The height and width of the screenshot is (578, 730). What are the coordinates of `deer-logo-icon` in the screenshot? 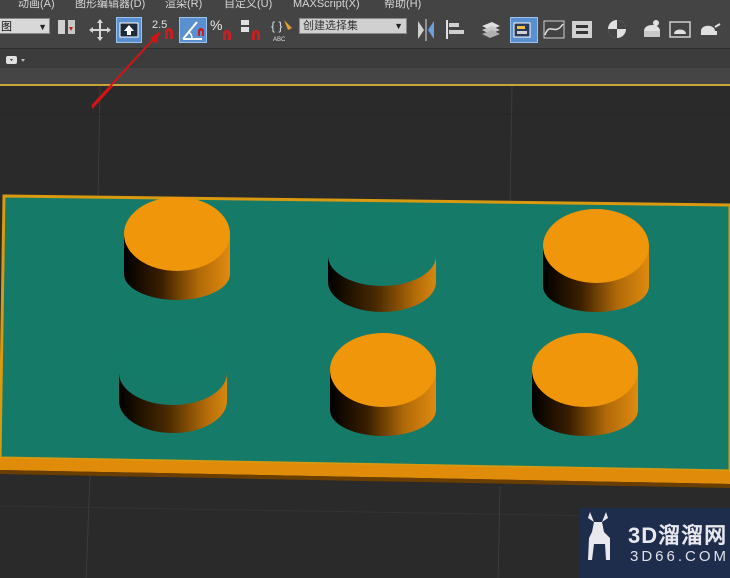 It's located at (599, 536).